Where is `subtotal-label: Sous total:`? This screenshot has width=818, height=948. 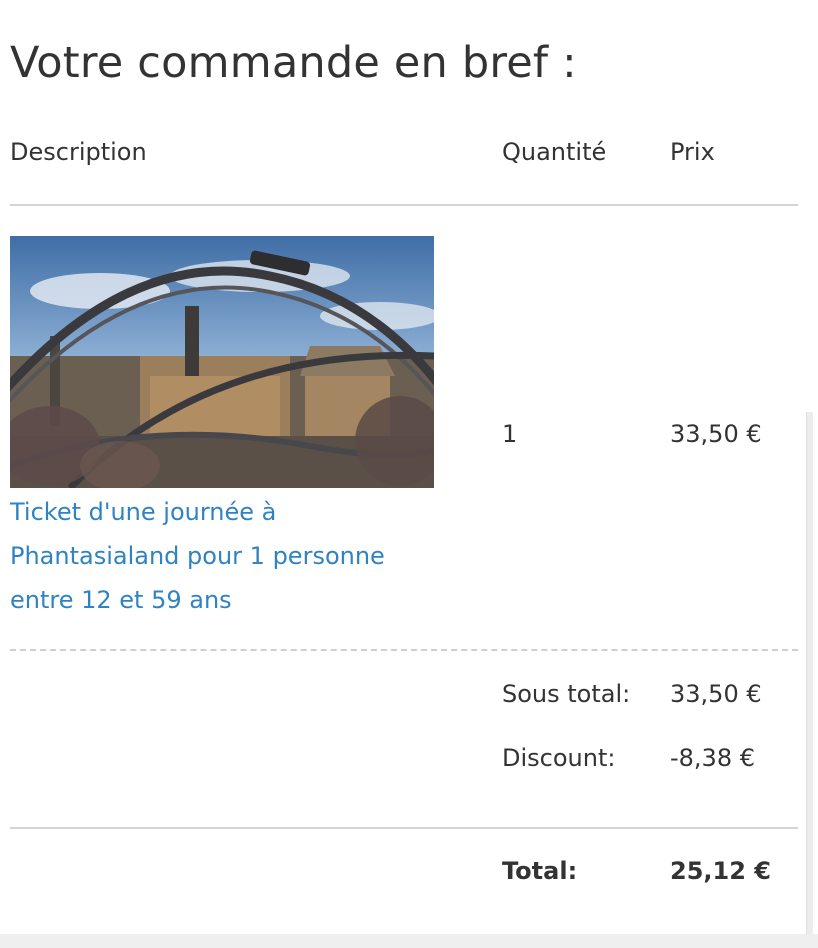
subtotal-label: Sous total: is located at coordinates (566, 694).